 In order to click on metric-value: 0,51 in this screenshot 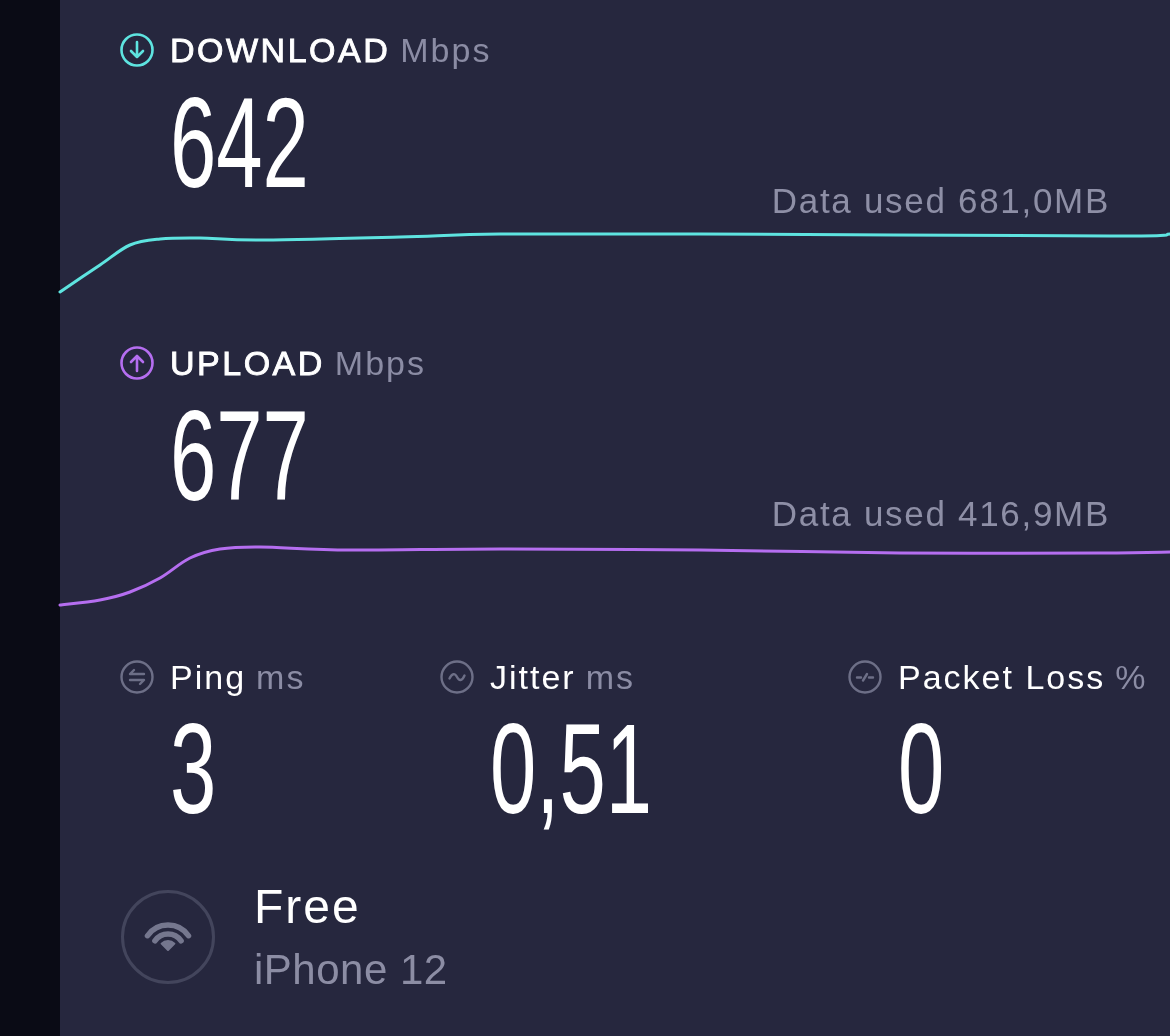, I will do `click(571, 768)`.